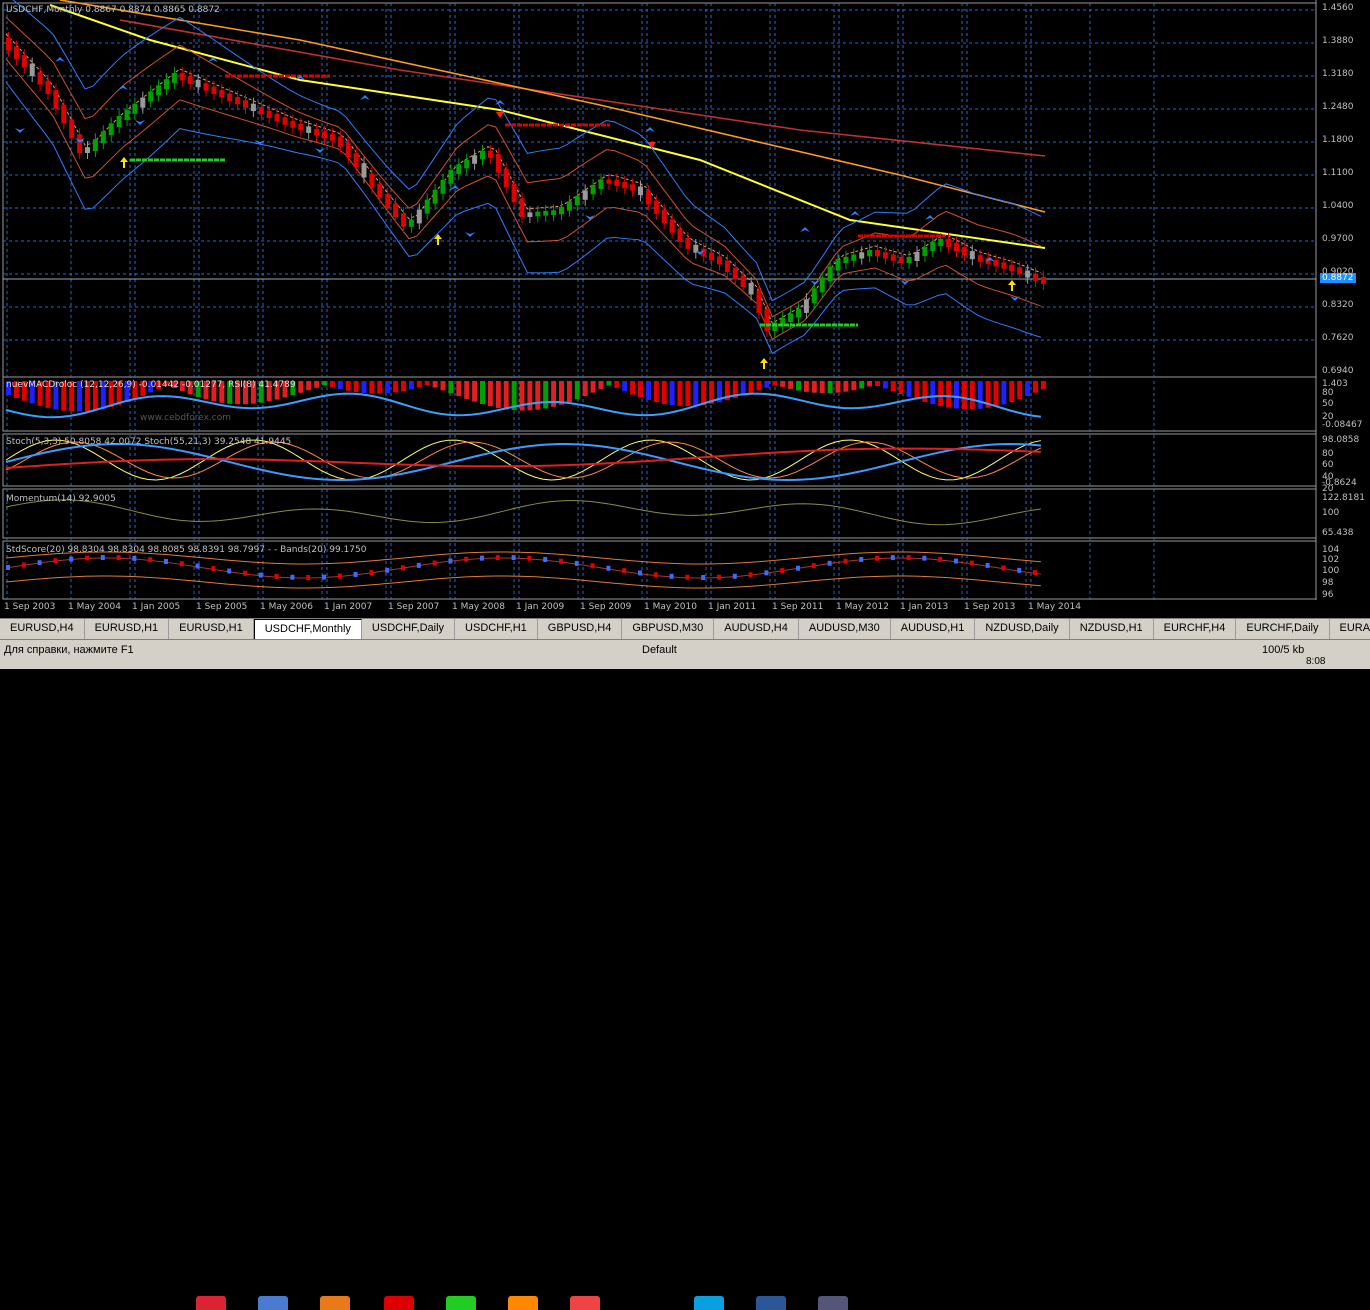 The height and width of the screenshot is (1310, 1370). I want to click on fractal-up-icon, so click(365, 97).